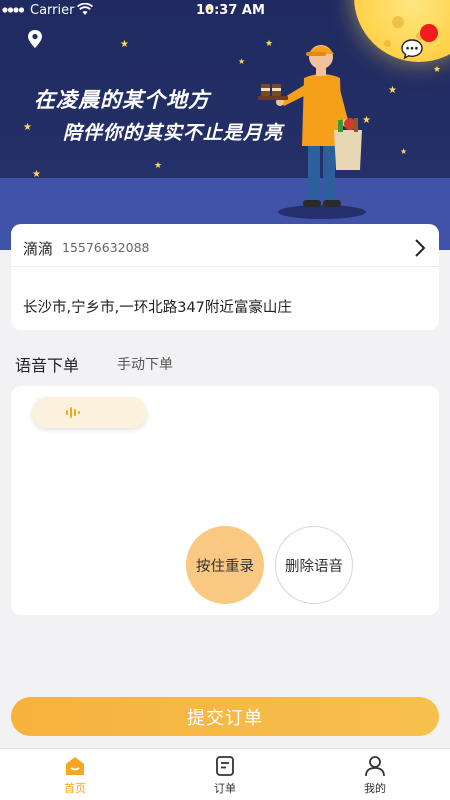 This screenshot has height=800, width=450. Describe the element at coordinates (106, 247) in the screenshot. I see `contact-phone: 15576632088` at that location.